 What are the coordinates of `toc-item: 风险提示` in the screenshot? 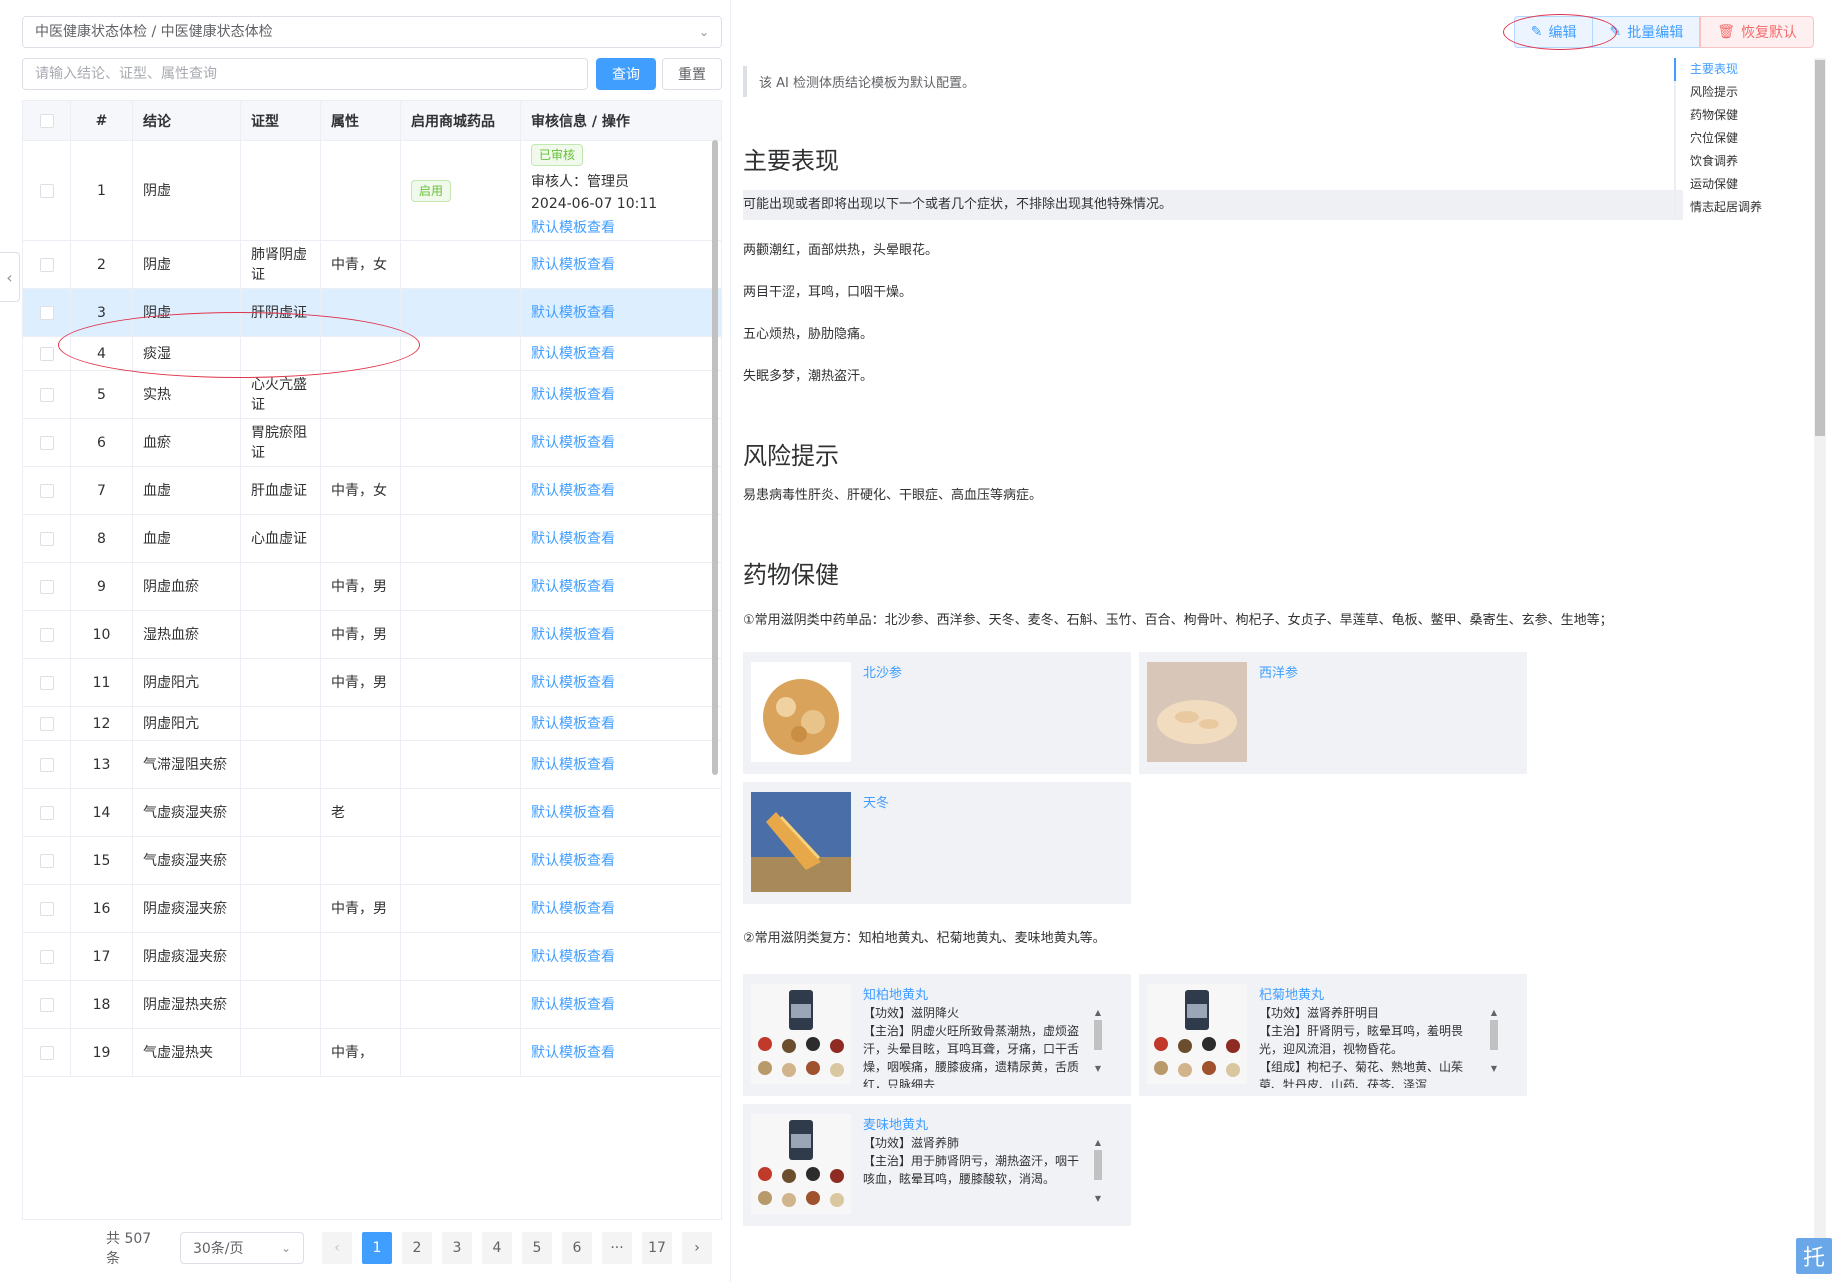 It's located at (1745, 92).